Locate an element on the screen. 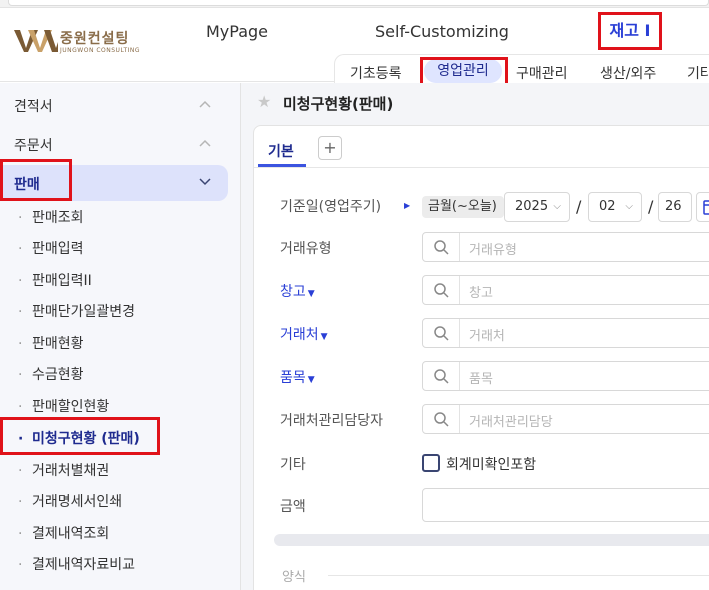  subnav-etc: 기타 is located at coordinates (698, 73).